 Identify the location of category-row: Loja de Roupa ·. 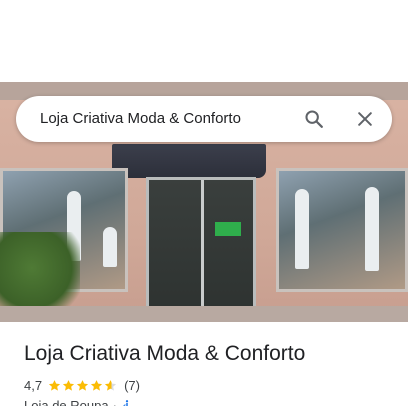
(78, 401).